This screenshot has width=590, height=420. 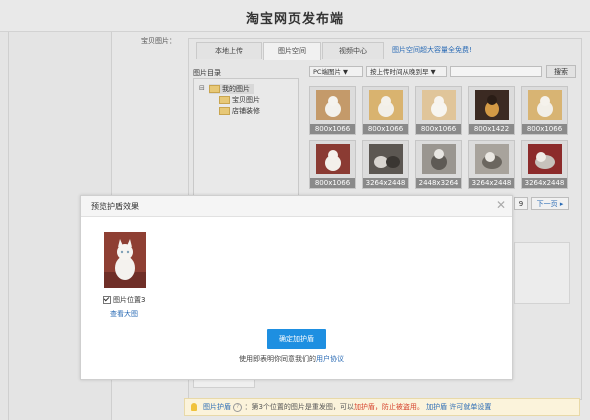 What do you see at coordinates (292, 51) in the screenshot?
I see `tab-image-space: 图片空间` at bounding box center [292, 51].